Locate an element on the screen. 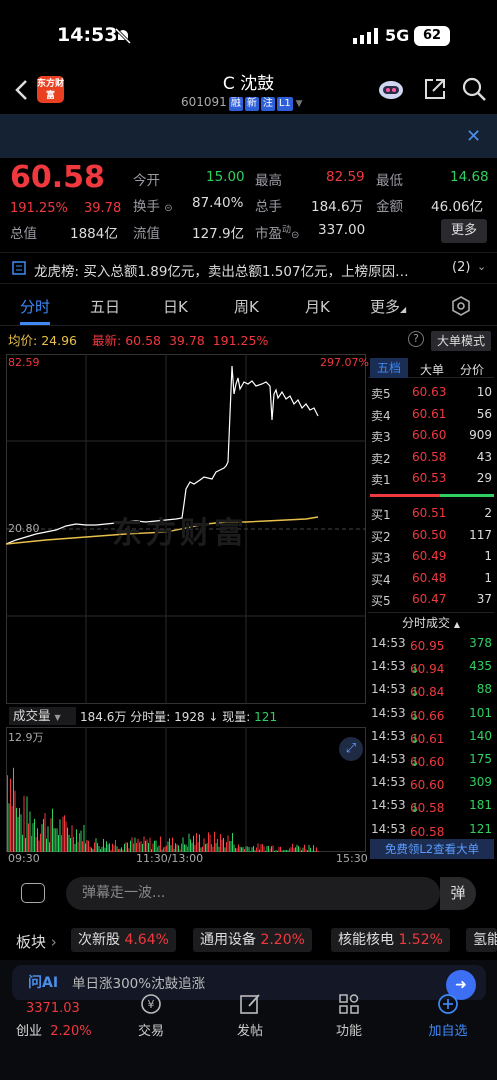 This screenshot has height=1080, width=497. level-label: 买4 is located at coordinates (381, 579).